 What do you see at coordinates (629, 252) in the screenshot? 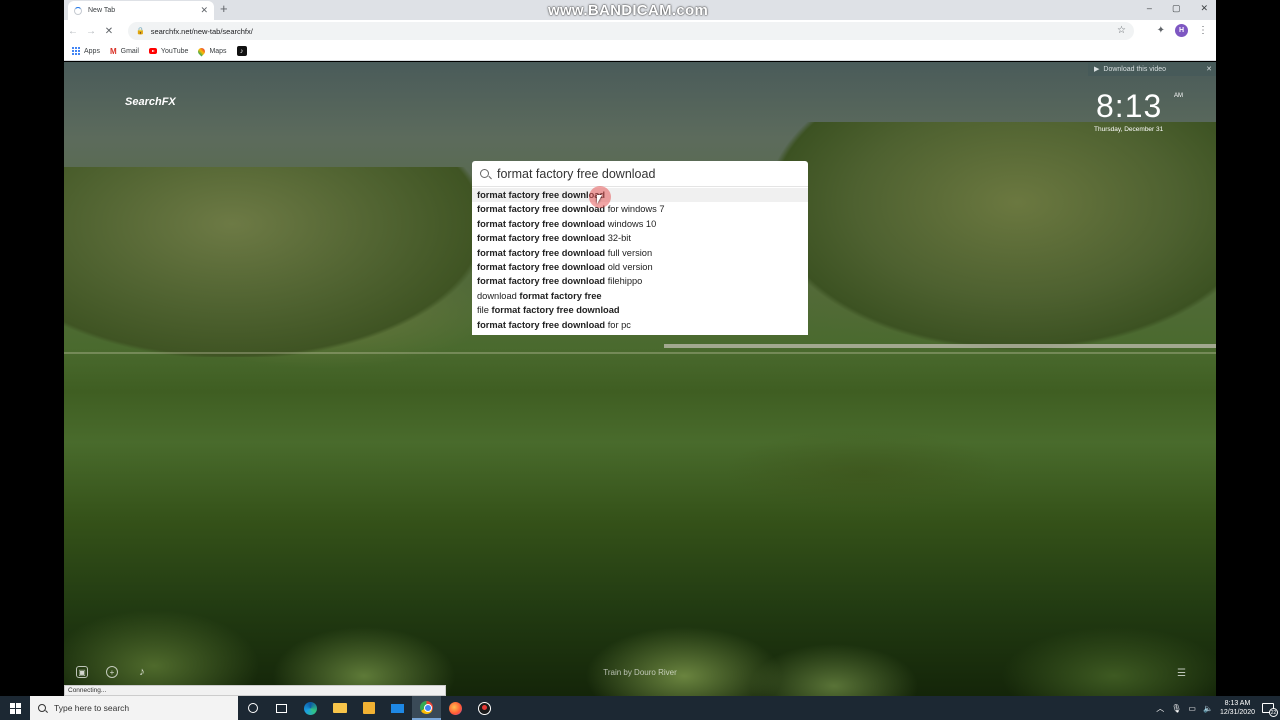
I see `suggestion-completion: full version` at bounding box center [629, 252].